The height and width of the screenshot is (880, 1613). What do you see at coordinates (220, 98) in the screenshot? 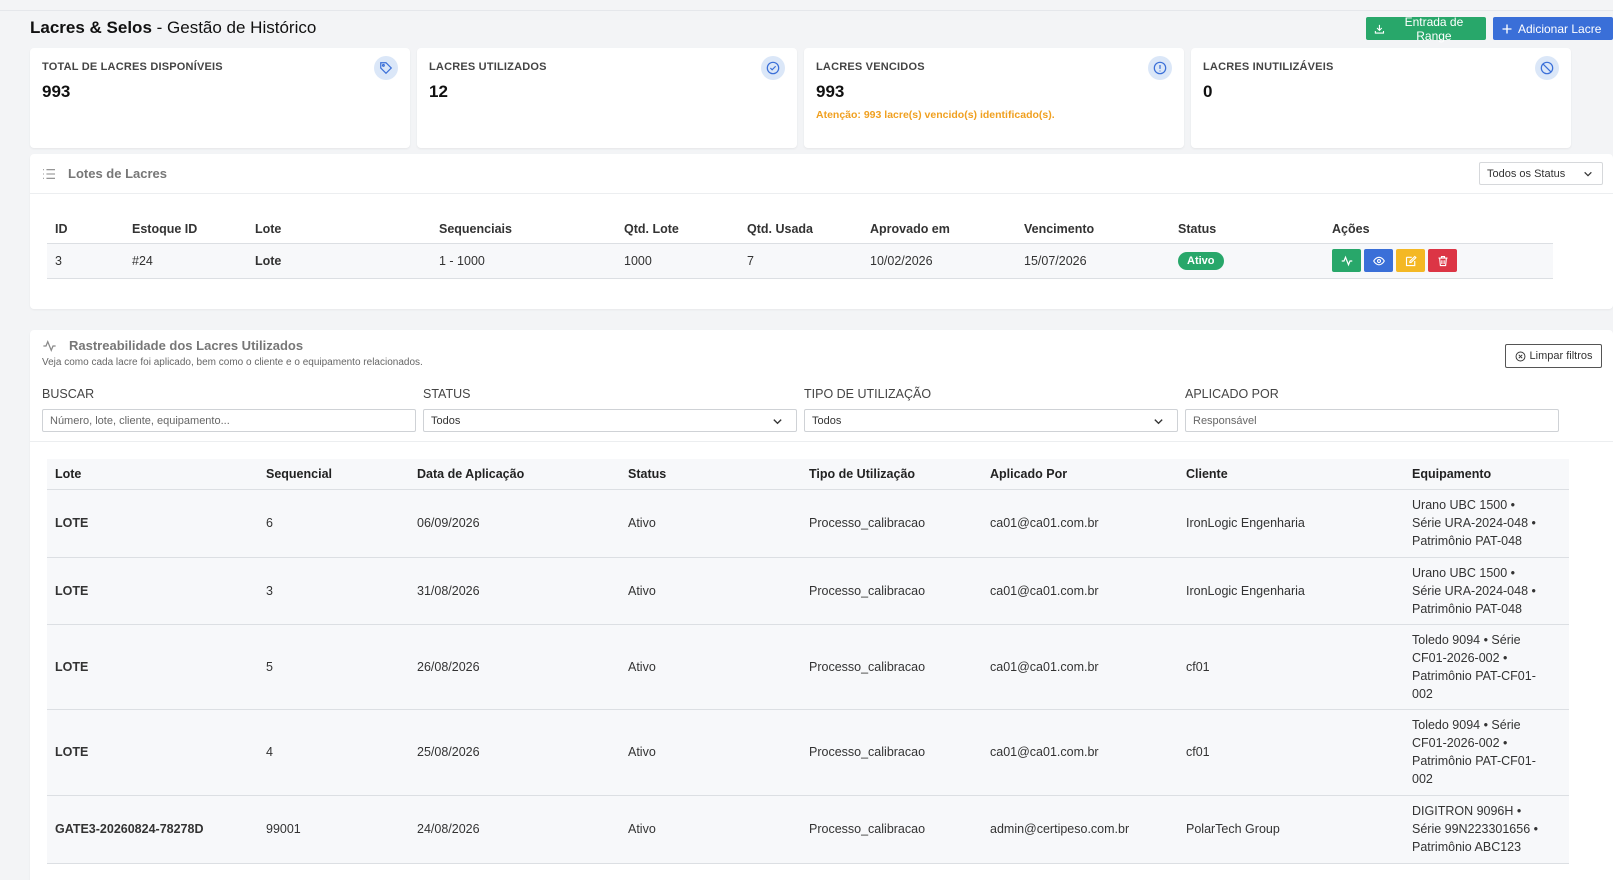
I see `card-total-disponiveis: TOTAL DE LACRES DISPONÍVEIS 993` at bounding box center [220, 98].